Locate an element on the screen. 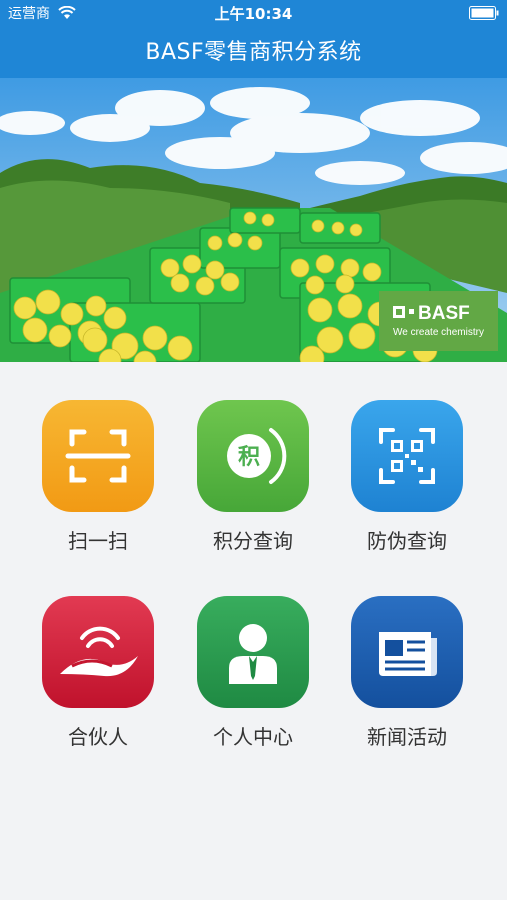 The width and height of the screenshot is (507, 900). battery-icon is located at coordinates (484, 13).